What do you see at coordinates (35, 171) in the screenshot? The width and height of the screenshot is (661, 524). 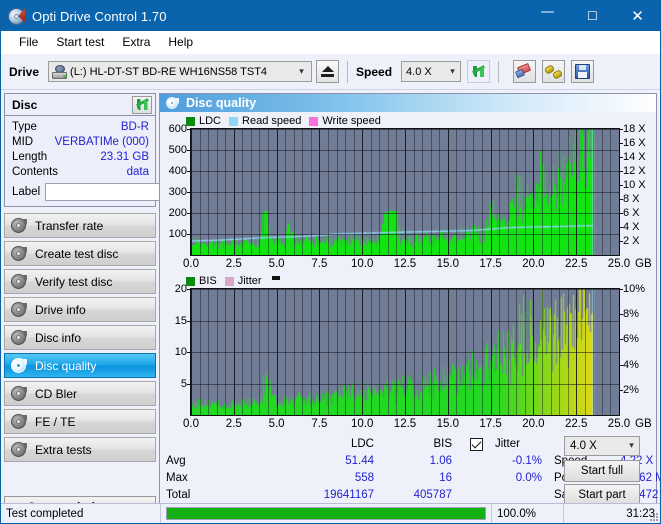 I see `disc-contents-label: Contents` at bounding box center [35, 171].